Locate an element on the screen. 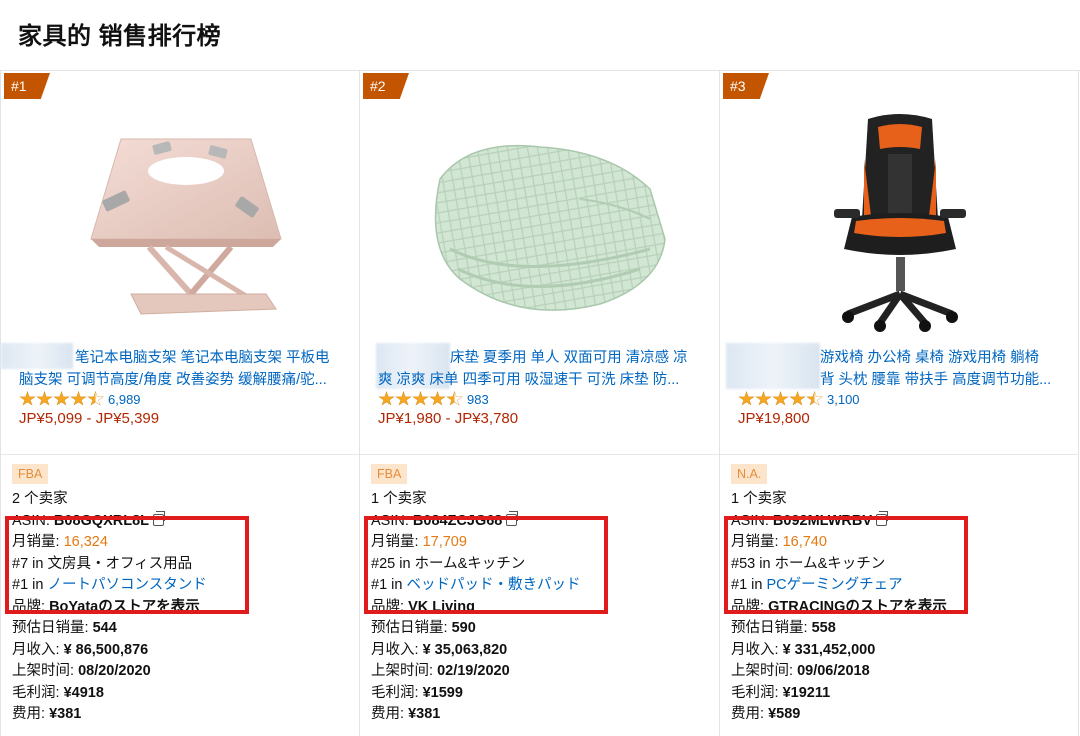  rating-count: 6,989 is located at coordinates (124, 399).